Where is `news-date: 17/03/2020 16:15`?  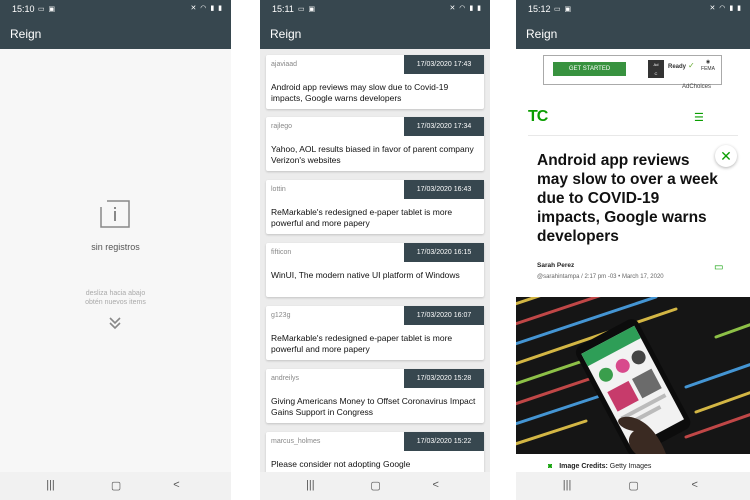 news-date: 17/03/2020 16:15 is located at coordinates (444, 252).